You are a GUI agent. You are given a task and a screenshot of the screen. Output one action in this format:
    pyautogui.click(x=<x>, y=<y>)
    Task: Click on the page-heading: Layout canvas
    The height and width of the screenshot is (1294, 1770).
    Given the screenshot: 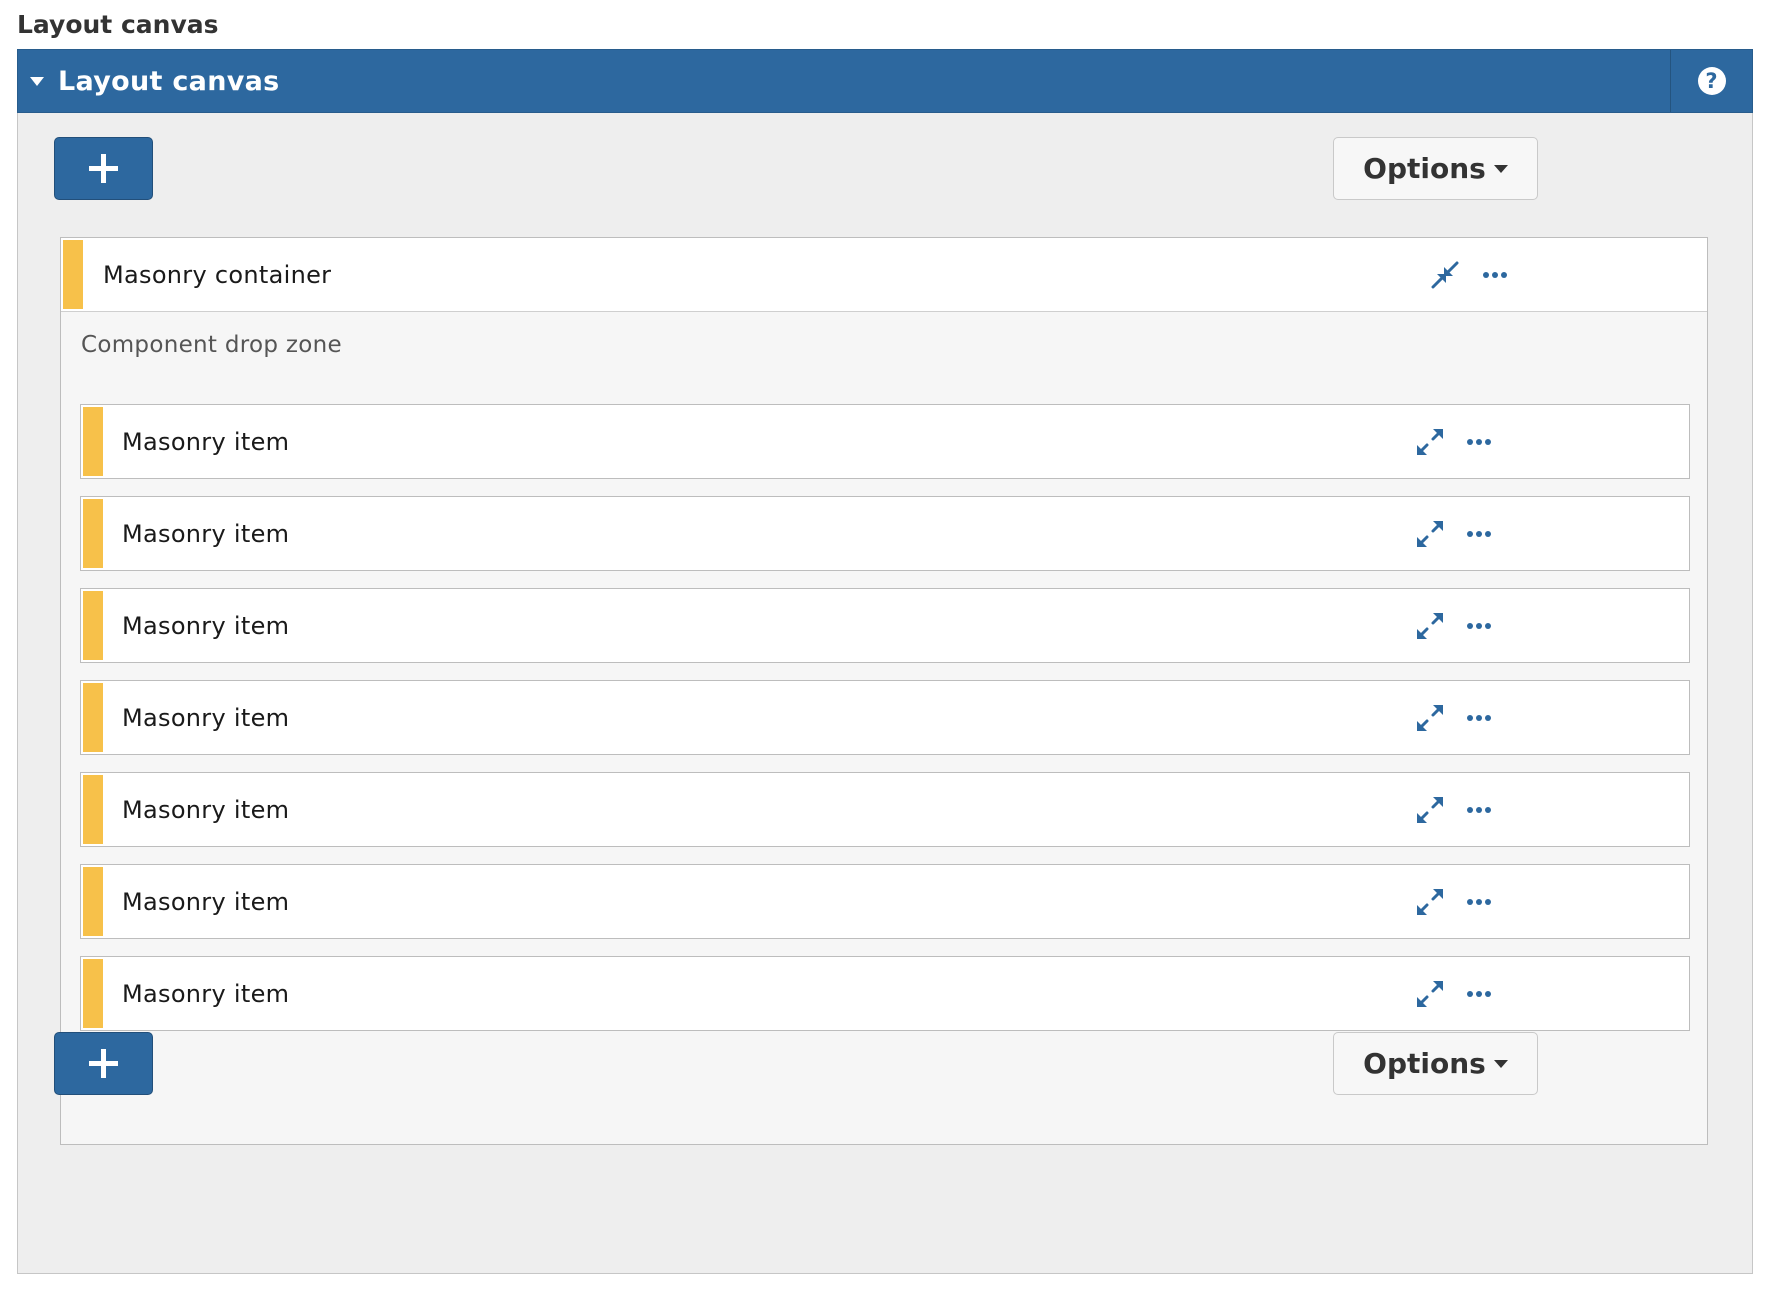 What is the action you would take?
    pyautogui.click(x=118, y=24)
    